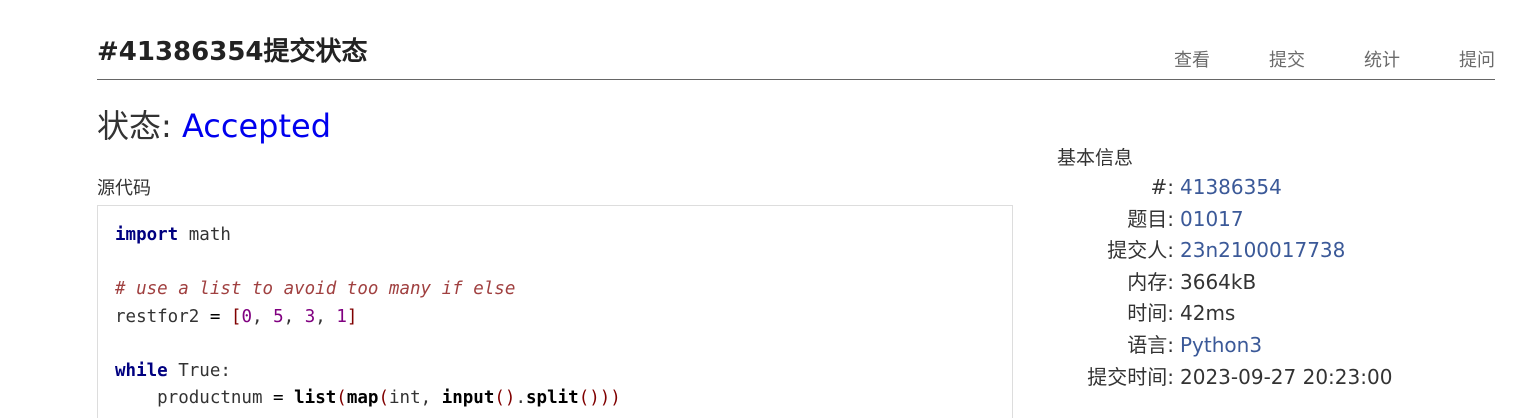  What do you see at coordinates (236, 316) in the screenshot?
I see `code-line-4: restfor2 = [0, 5, 3, 1]` at bounding box center [236, 316].